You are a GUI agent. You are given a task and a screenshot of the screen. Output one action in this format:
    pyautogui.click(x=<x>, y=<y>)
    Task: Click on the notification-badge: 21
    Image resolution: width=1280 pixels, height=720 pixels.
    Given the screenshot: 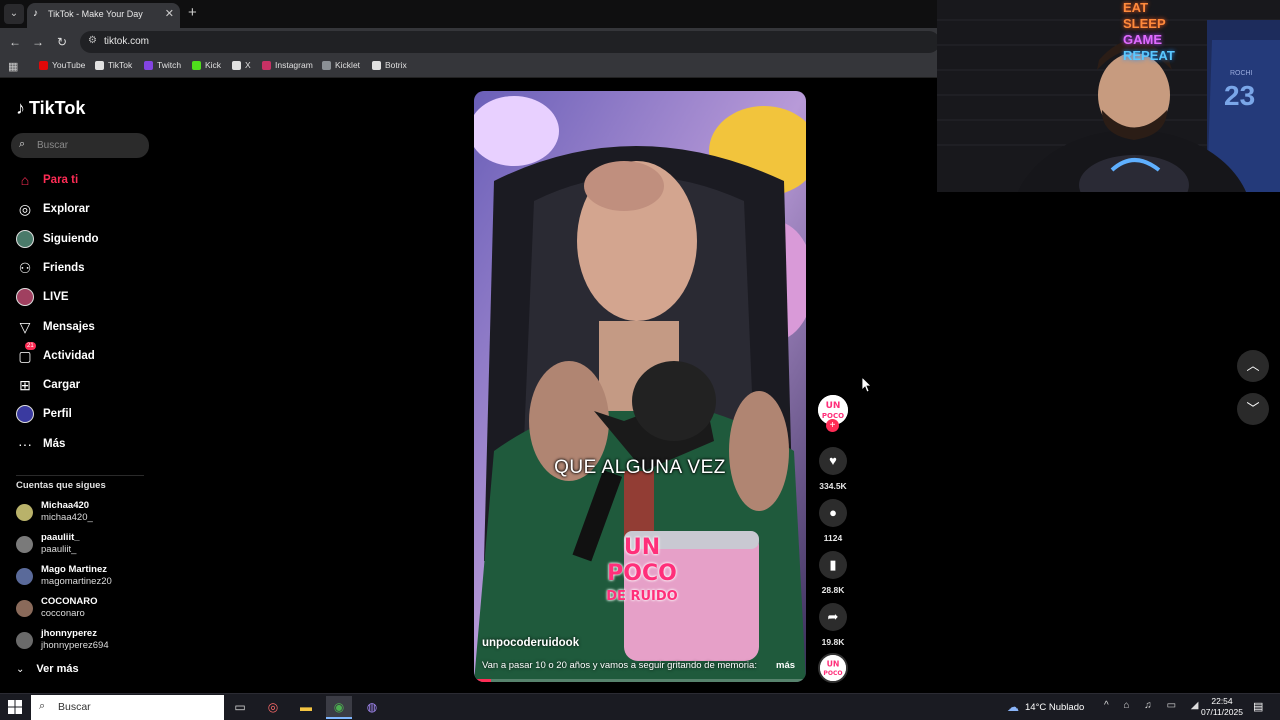 What is the action you would take?
    pyautogui.click(x=30, y=345)
    